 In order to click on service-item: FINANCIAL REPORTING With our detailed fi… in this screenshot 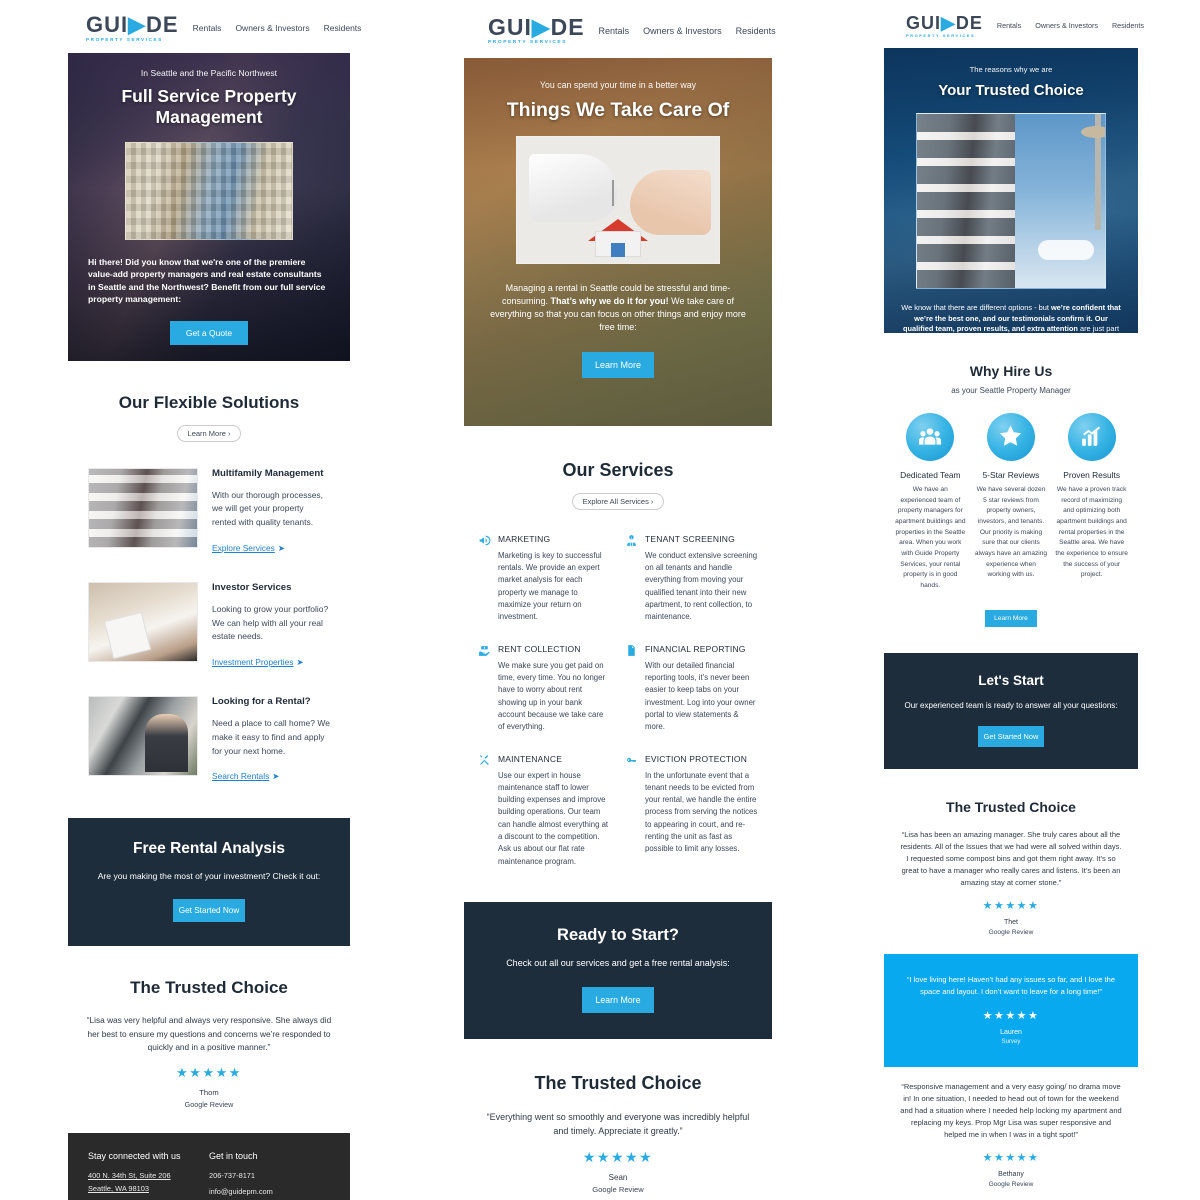, I will do `click(691, 689)`.